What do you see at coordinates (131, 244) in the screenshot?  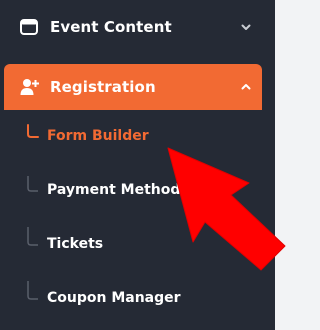 I see `sidebar-subitem-tickets: Tickets` at bounding box center [131, 244].